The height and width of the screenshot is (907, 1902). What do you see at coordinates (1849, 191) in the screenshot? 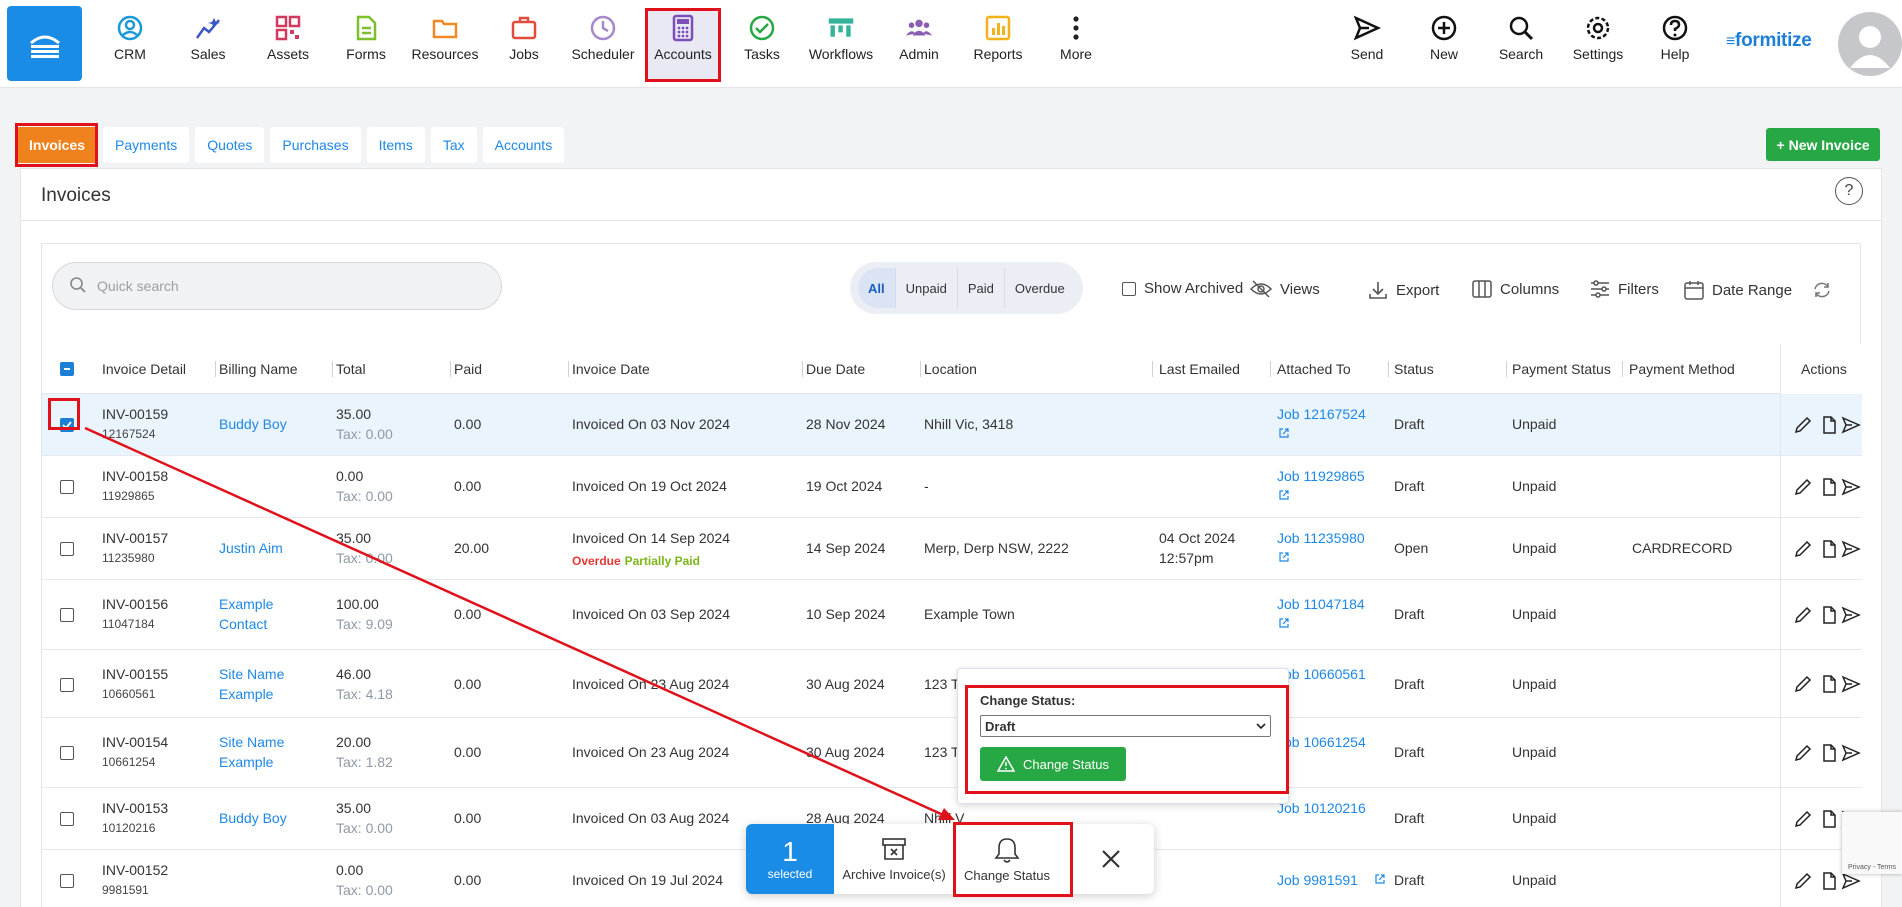
I see `help-icon: ?` at bounding box center [1849, 191].